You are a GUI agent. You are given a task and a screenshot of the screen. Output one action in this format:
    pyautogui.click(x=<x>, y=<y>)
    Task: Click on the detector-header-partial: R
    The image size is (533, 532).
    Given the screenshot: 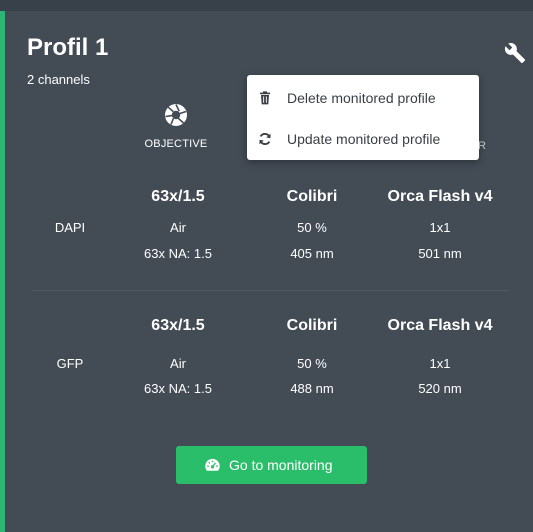 What is the action you would take?
    pyautogui.click(x=482, y=146)
    